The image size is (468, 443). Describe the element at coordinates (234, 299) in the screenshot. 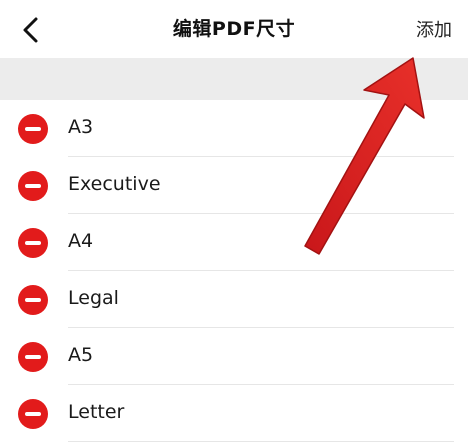

I see `list-item-legal: Legal` at that location.